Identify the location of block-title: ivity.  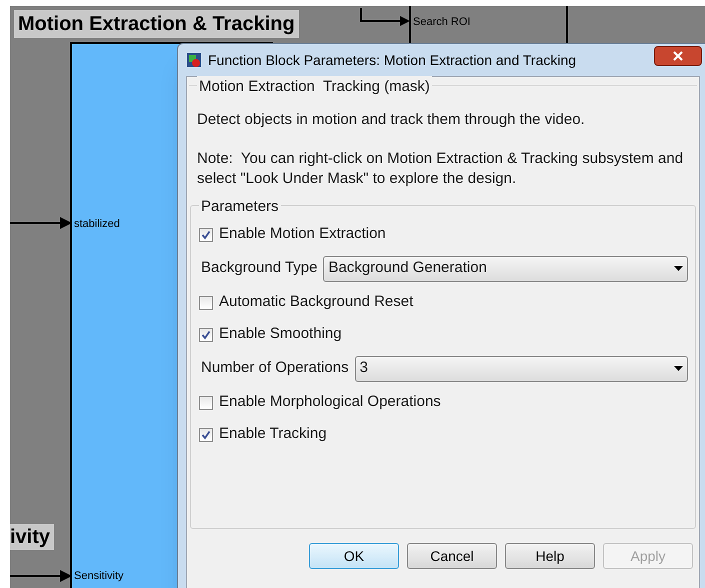
(32, 537).